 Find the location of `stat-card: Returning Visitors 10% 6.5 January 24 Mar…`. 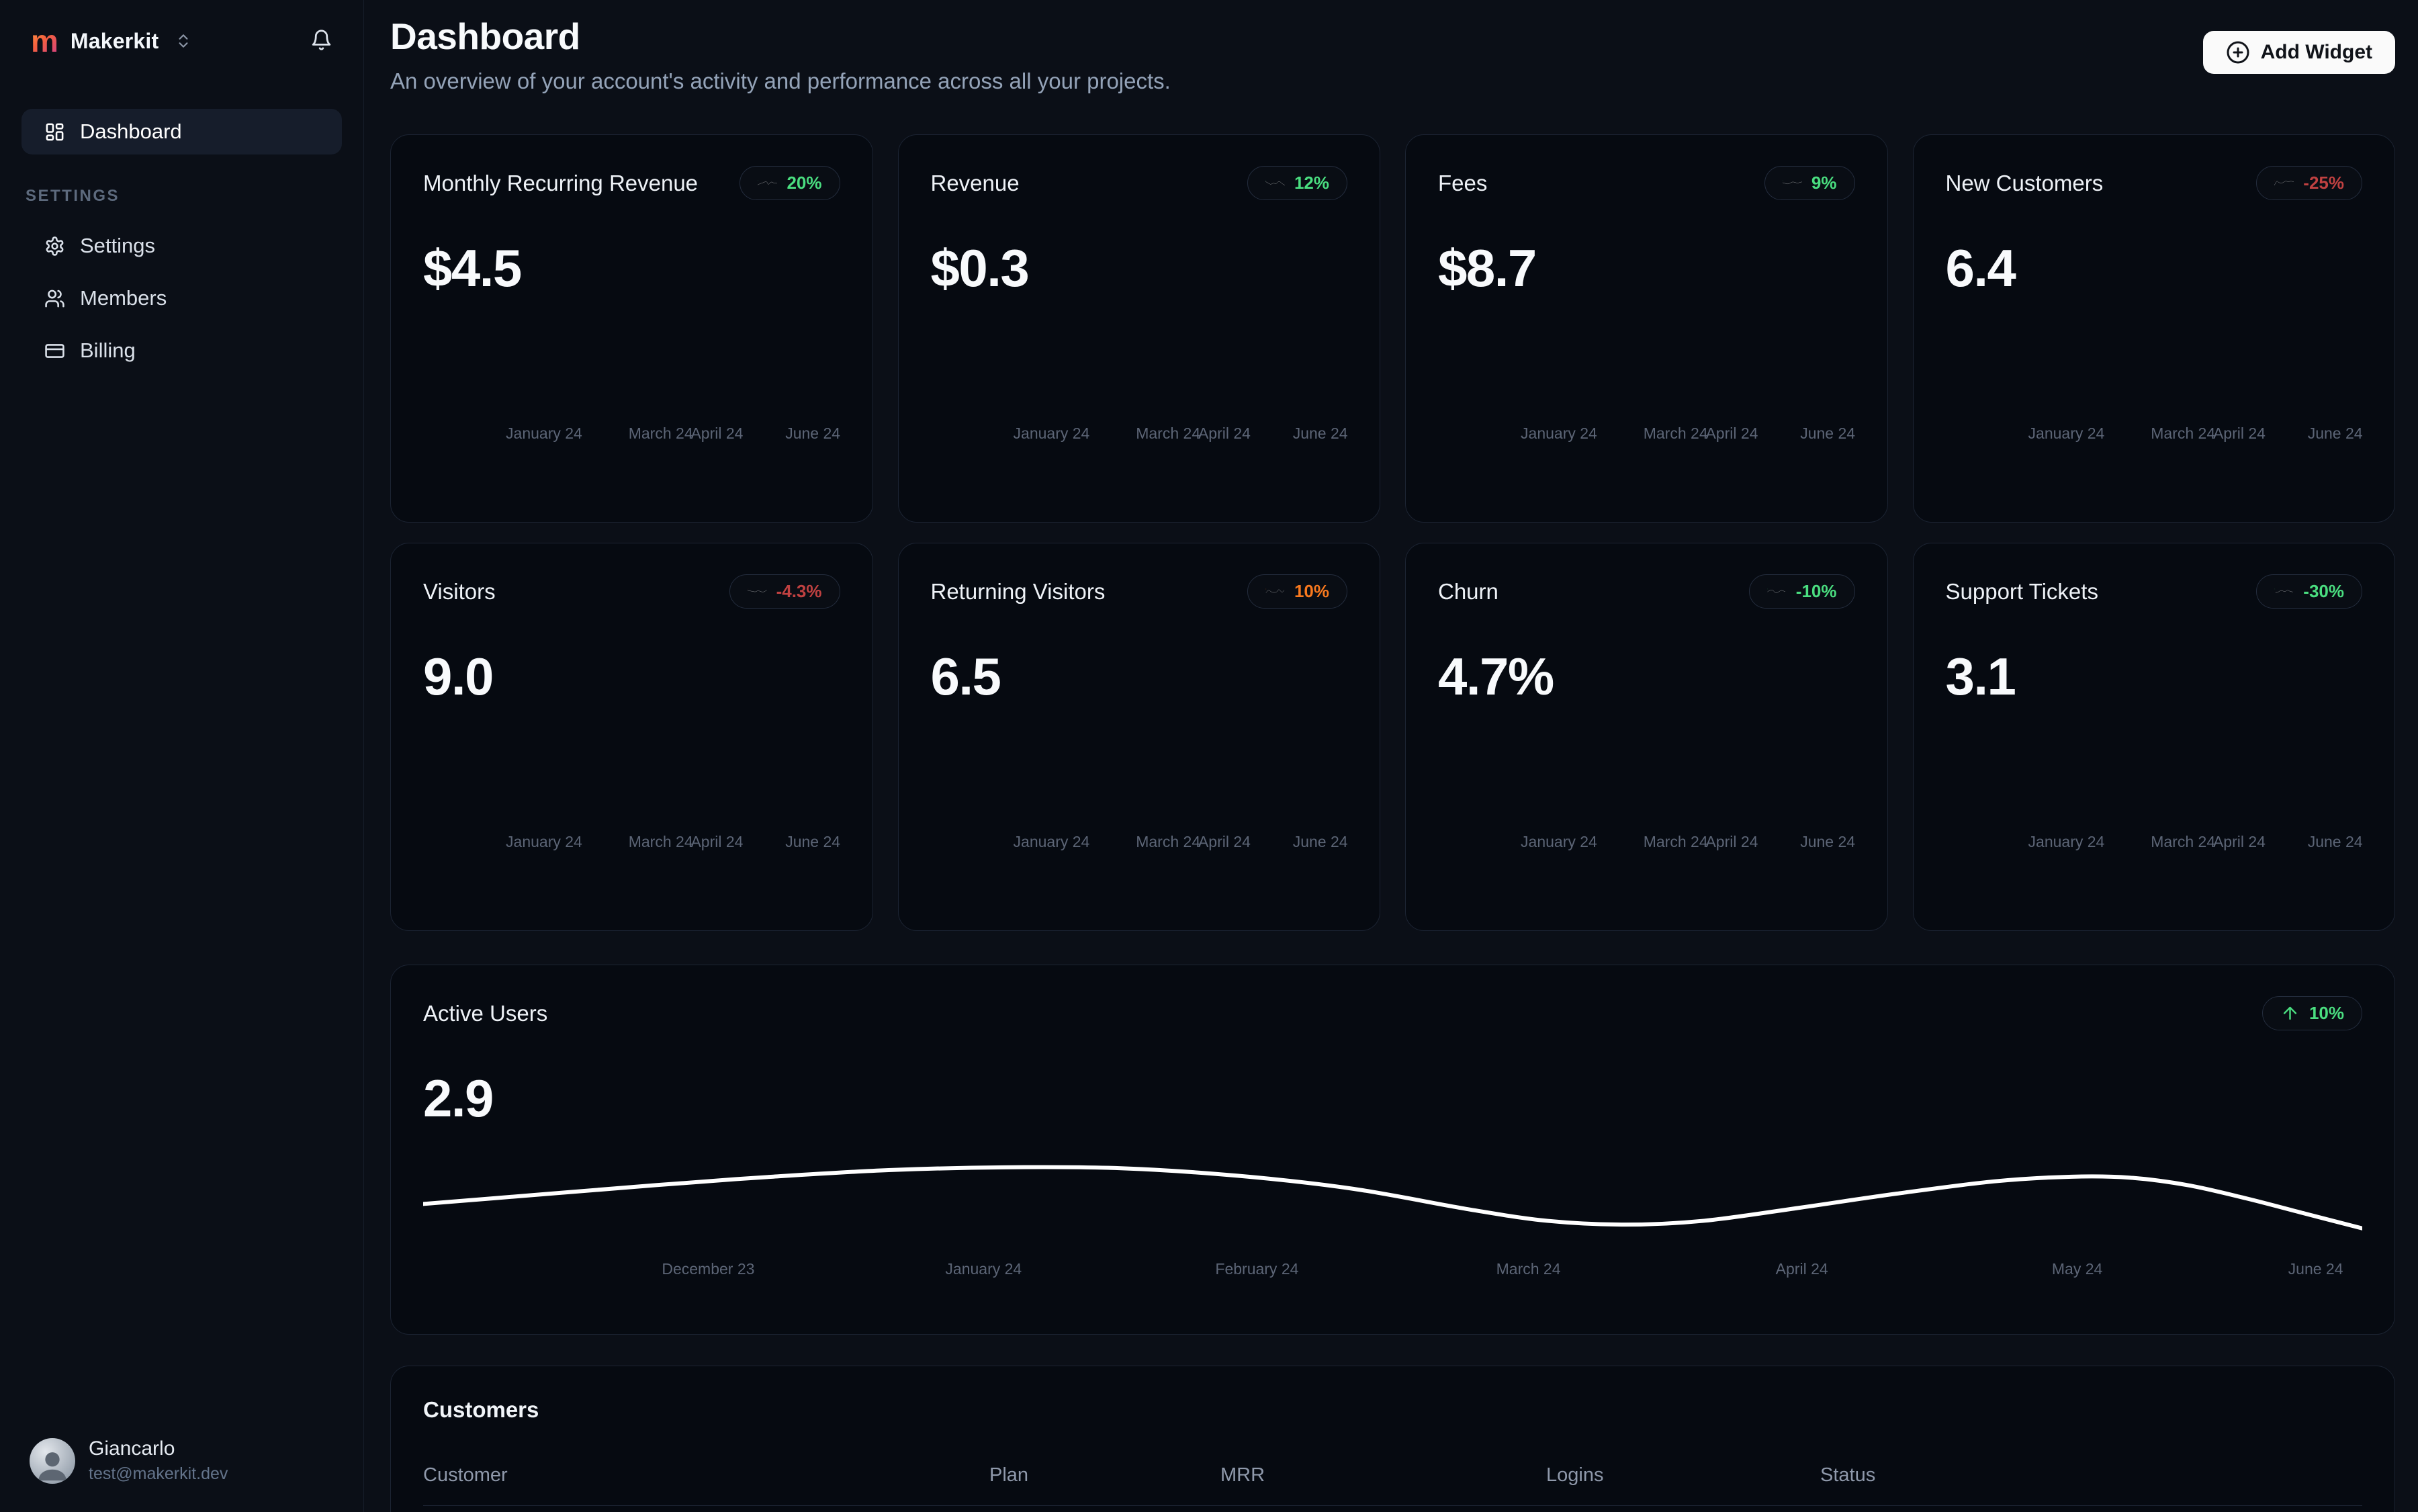

stat-card: Returning Visitors 10% 6.5 January 24 Mar… is located at coordinates (1138, 737).